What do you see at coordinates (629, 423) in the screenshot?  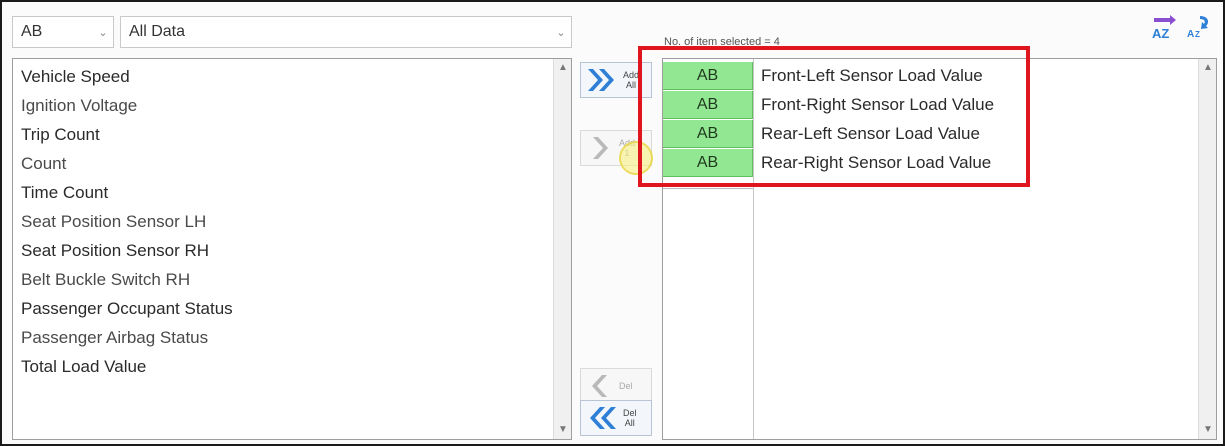 I see `delete-all-label-2: All` at bounding box center [629, 423].